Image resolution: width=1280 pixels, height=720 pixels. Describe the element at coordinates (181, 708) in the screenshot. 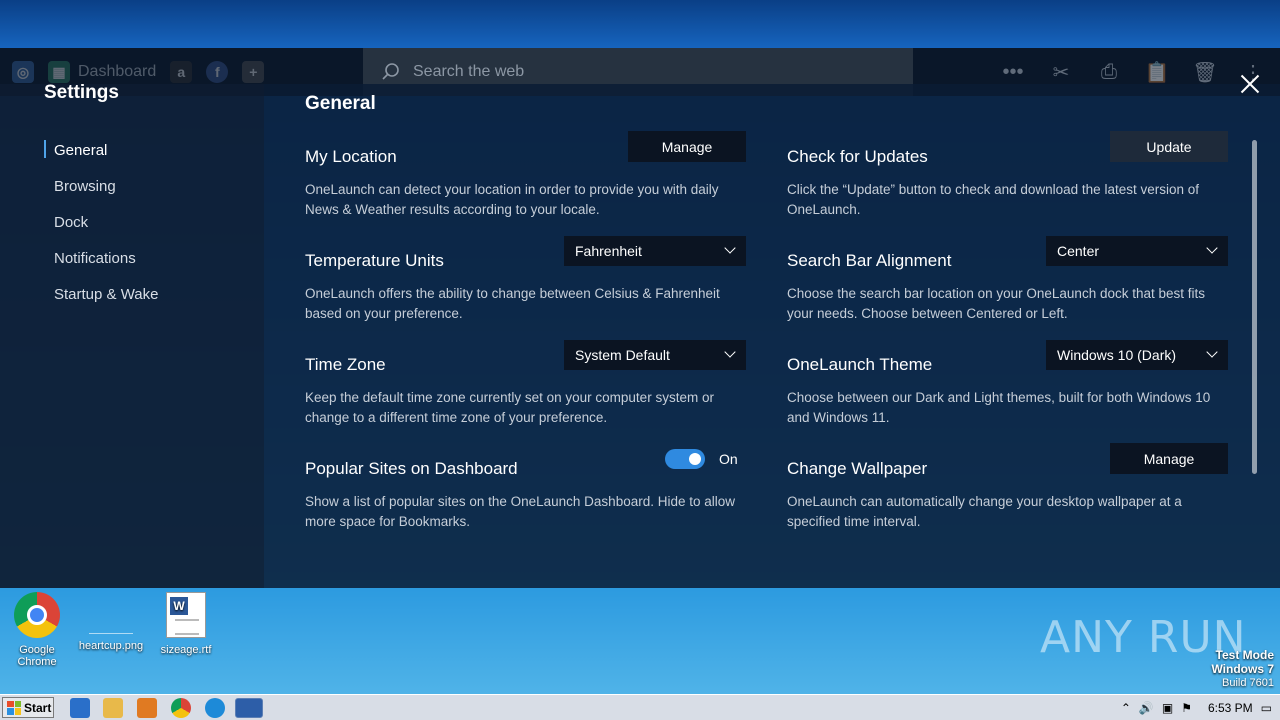

I see `chrome-taskbar-icon` at that location.